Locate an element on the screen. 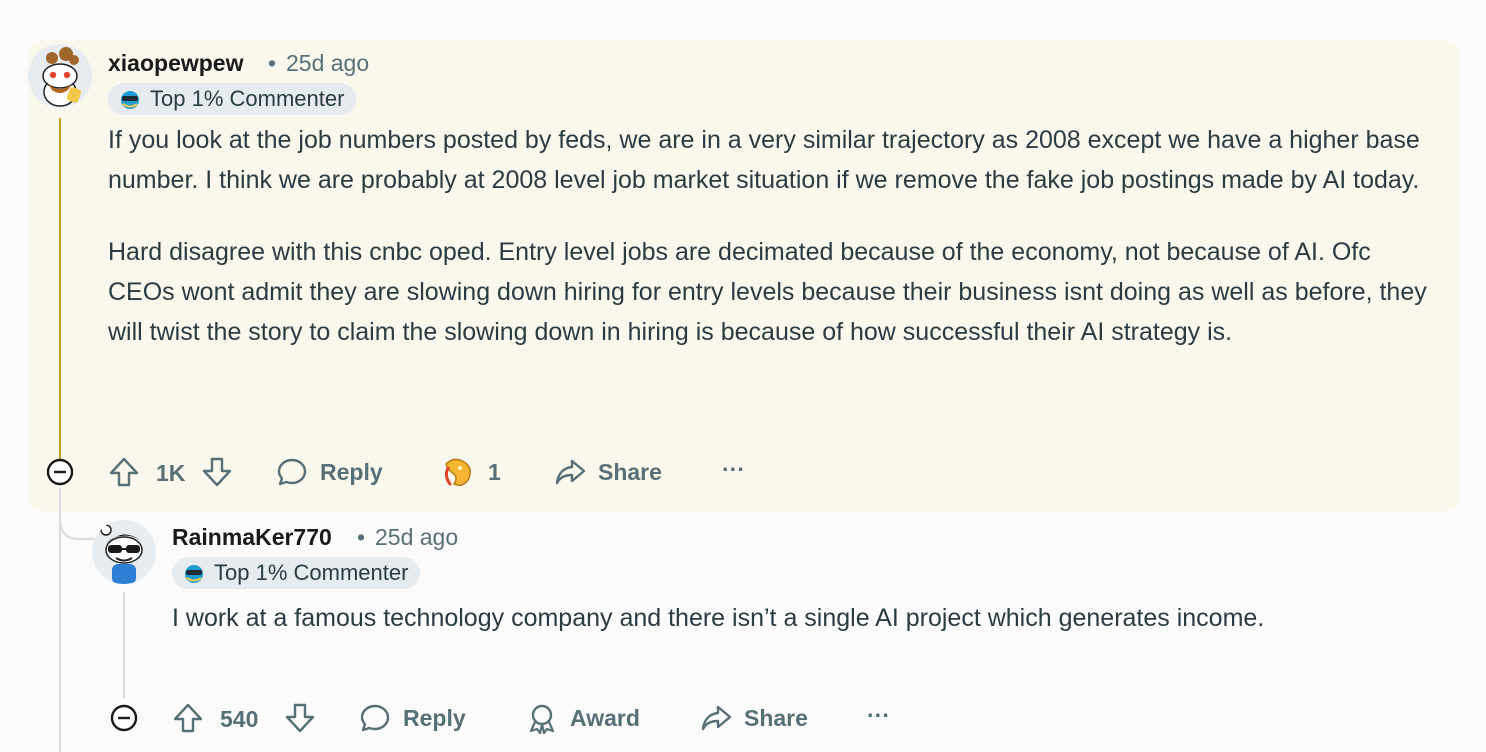 This screenshot has height=752, width=1486. vote-count: 1K is located at coordinates (171, 473).